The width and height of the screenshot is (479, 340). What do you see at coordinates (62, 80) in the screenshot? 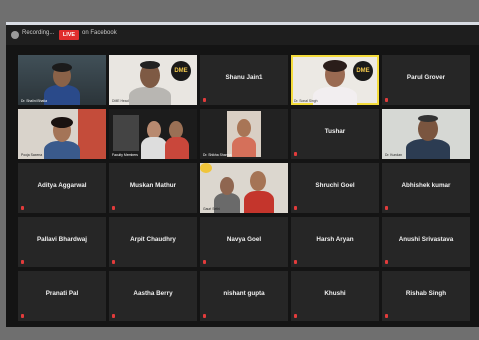
I see `participant-tile: Dr. Shalini Bhatia` at bounding box center [62, 80].